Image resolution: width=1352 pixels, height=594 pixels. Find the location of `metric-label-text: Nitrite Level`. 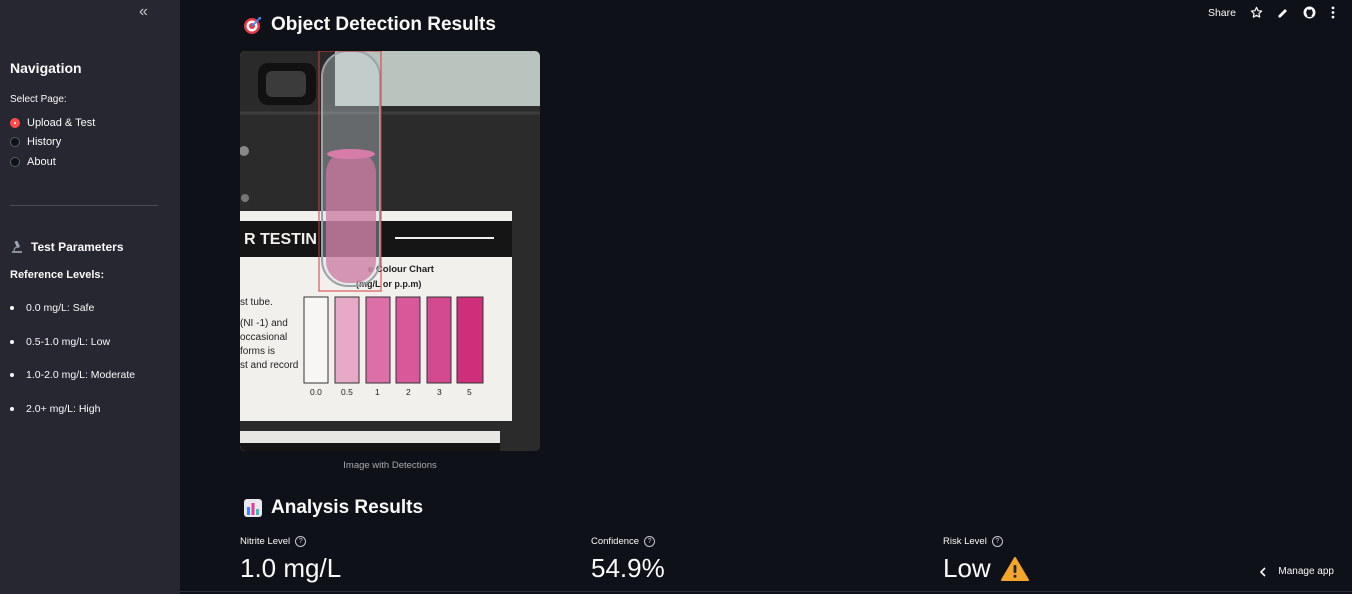

metric-label-text: Nitrite Level is located at coordinates (265, 541).